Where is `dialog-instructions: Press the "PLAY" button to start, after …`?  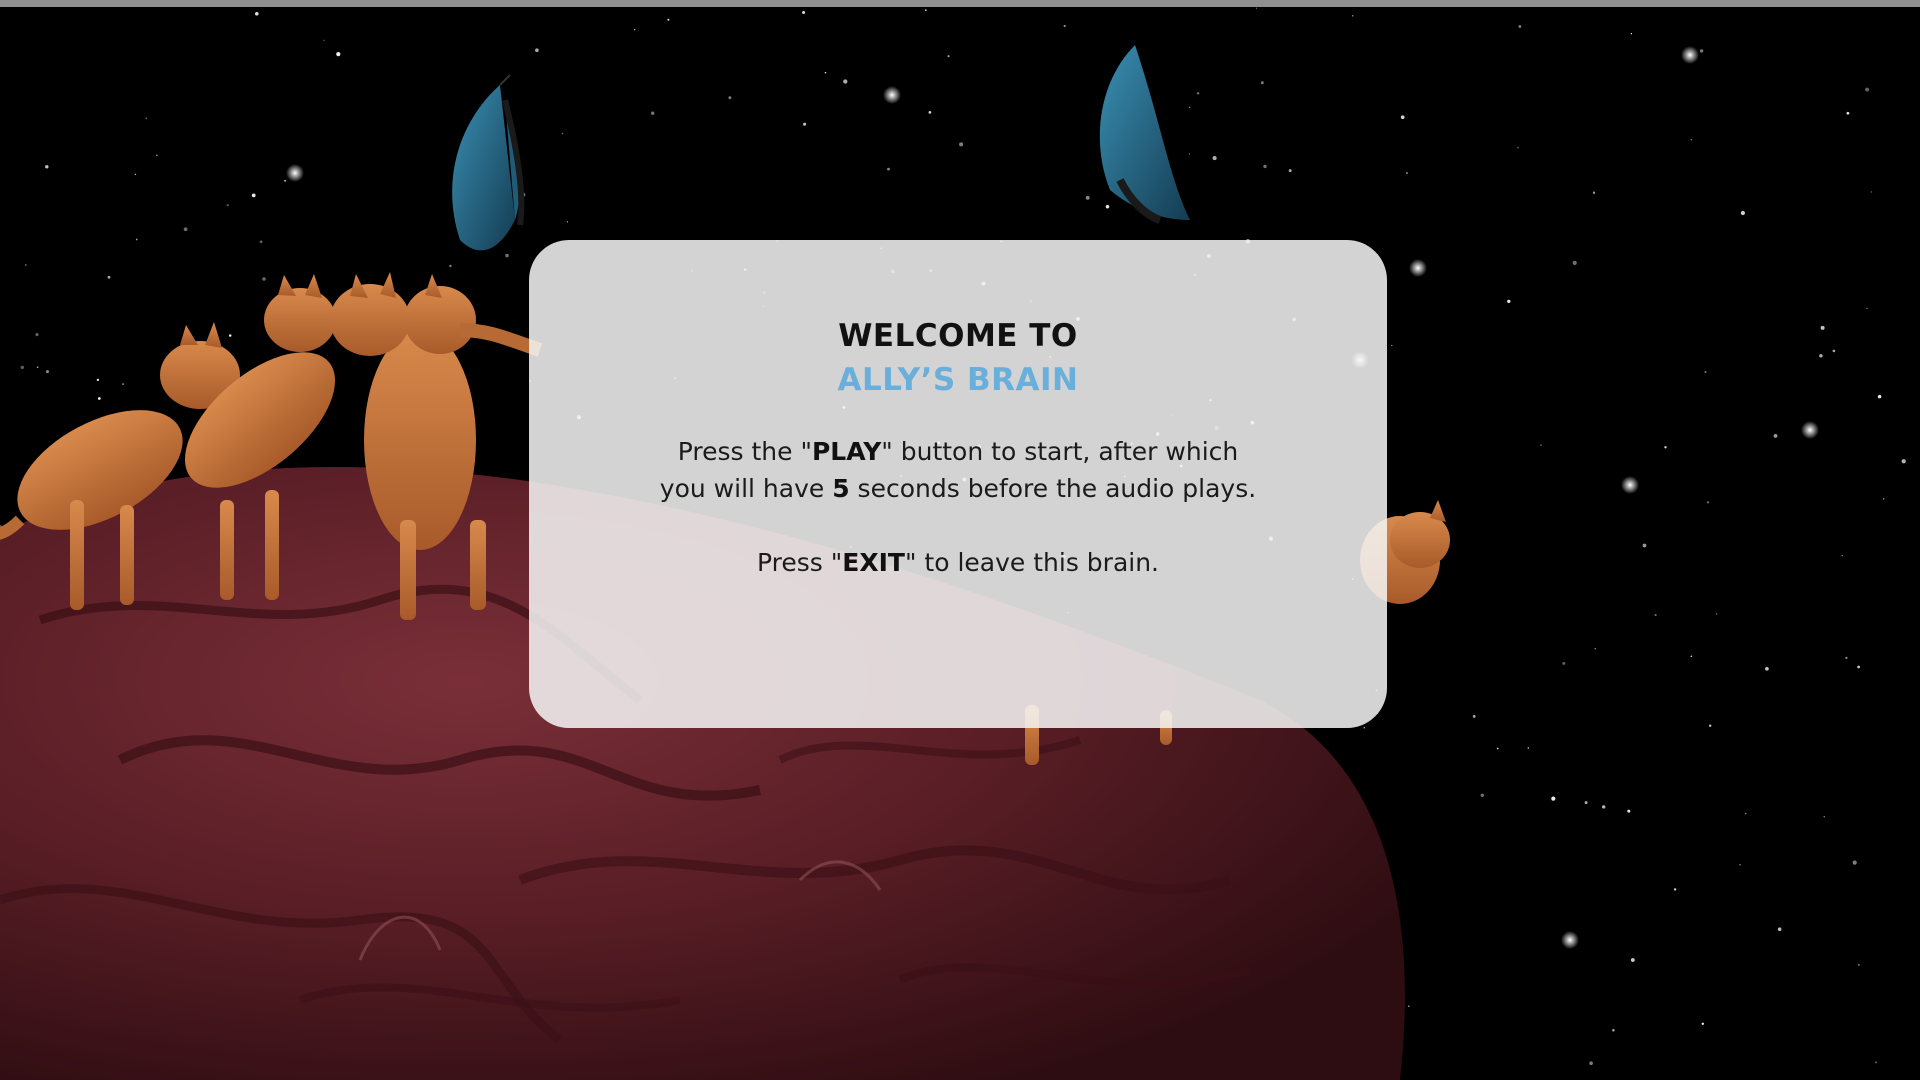 dialog-instructions: Press the "PLAY" button to start, after … is located at coordinates (958, 507).